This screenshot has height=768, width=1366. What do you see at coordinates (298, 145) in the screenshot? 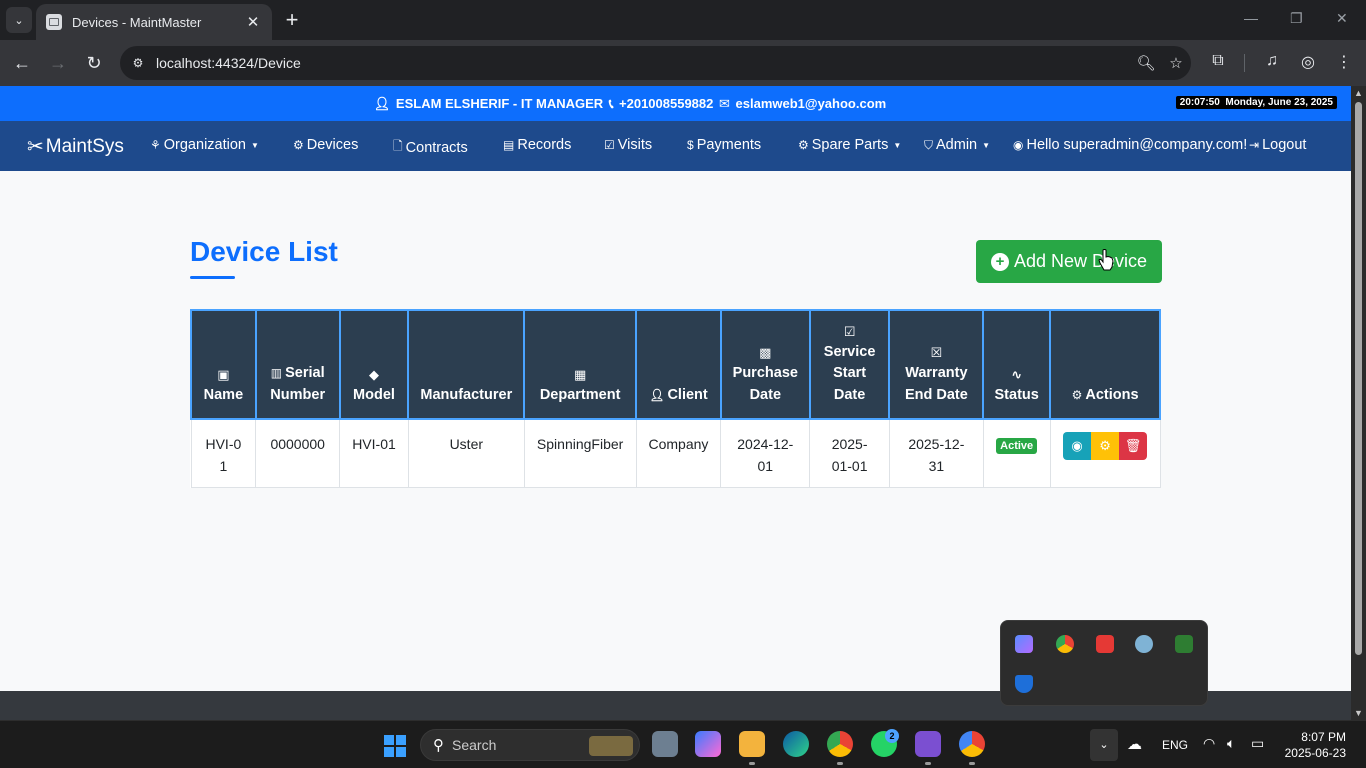
I see `device-icon: ⚙` at bounding box center [298, 145].